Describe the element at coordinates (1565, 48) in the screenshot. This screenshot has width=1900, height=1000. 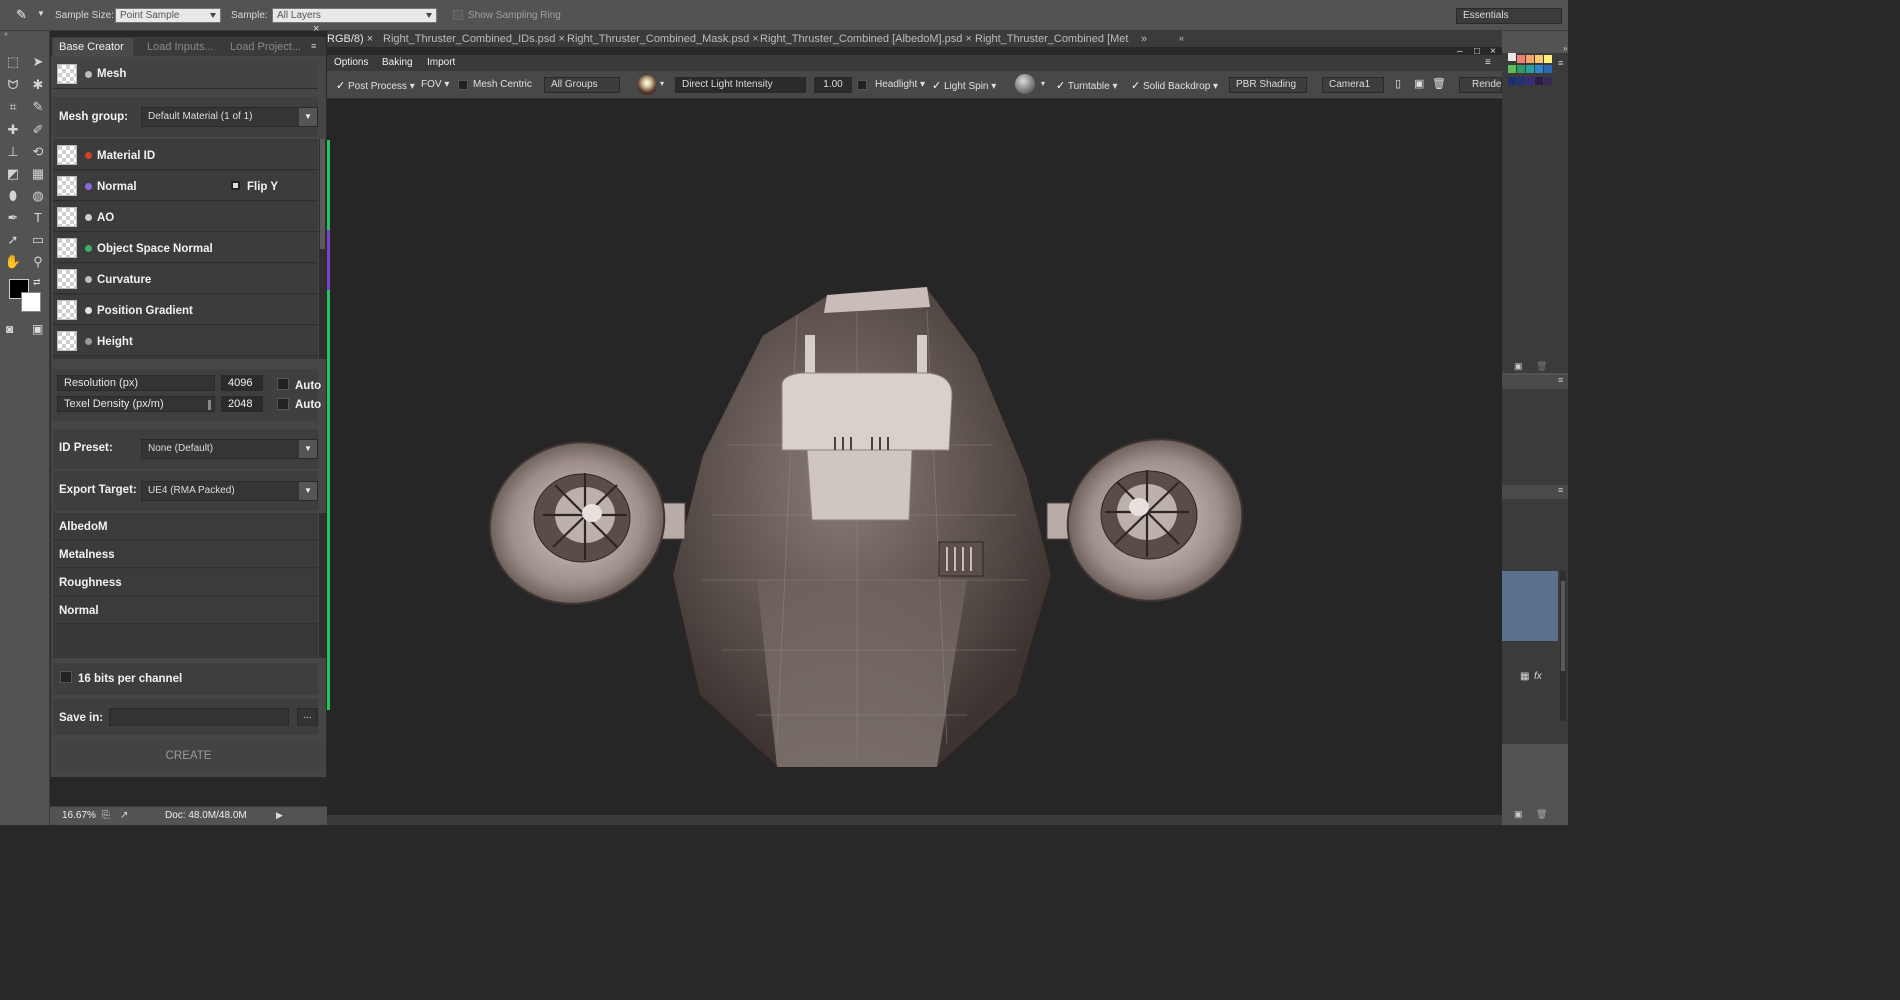
I see `collapse-panel-icon: »` at that location.